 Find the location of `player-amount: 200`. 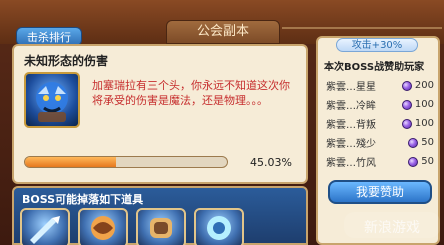

player-amount: 200 is located at coordinates (417, 85).